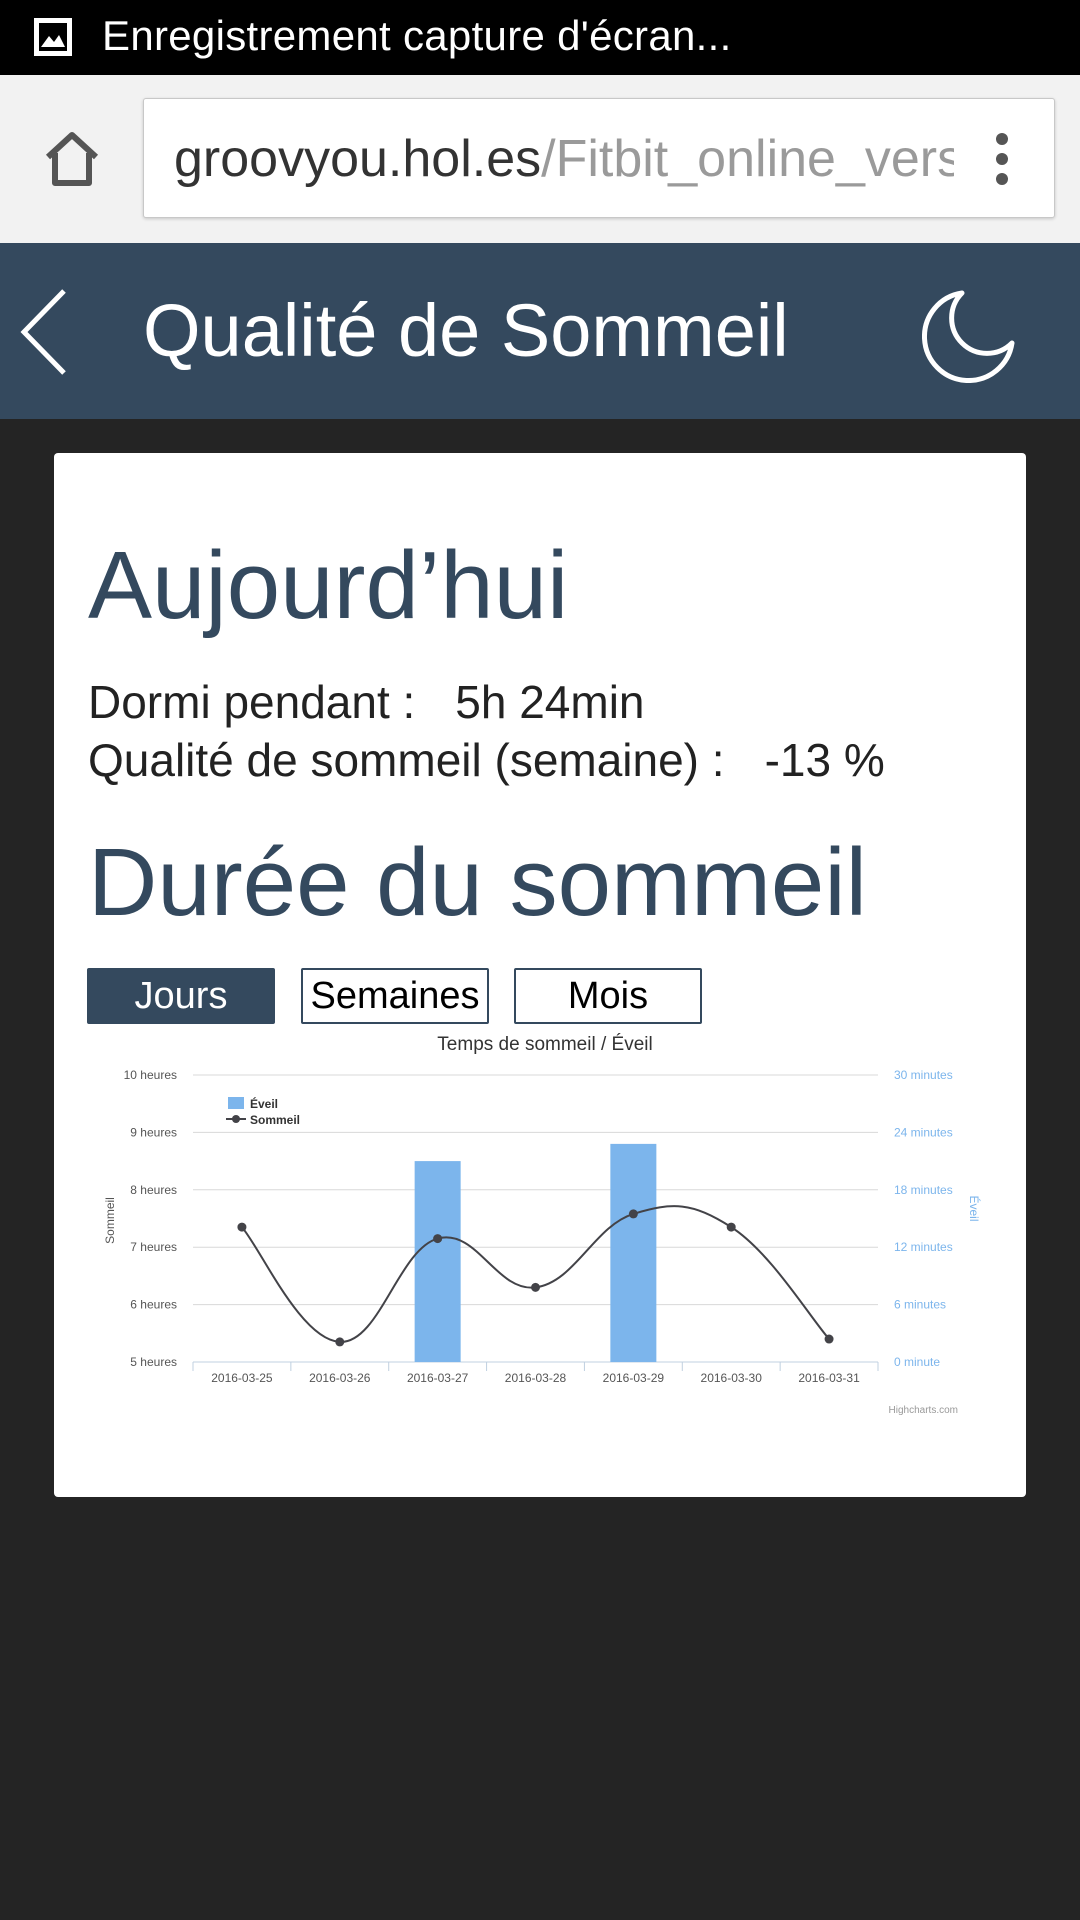  Describe the element at coordinates (47, 332) in the screenshot. I see `chevron-left-icon` at that location.